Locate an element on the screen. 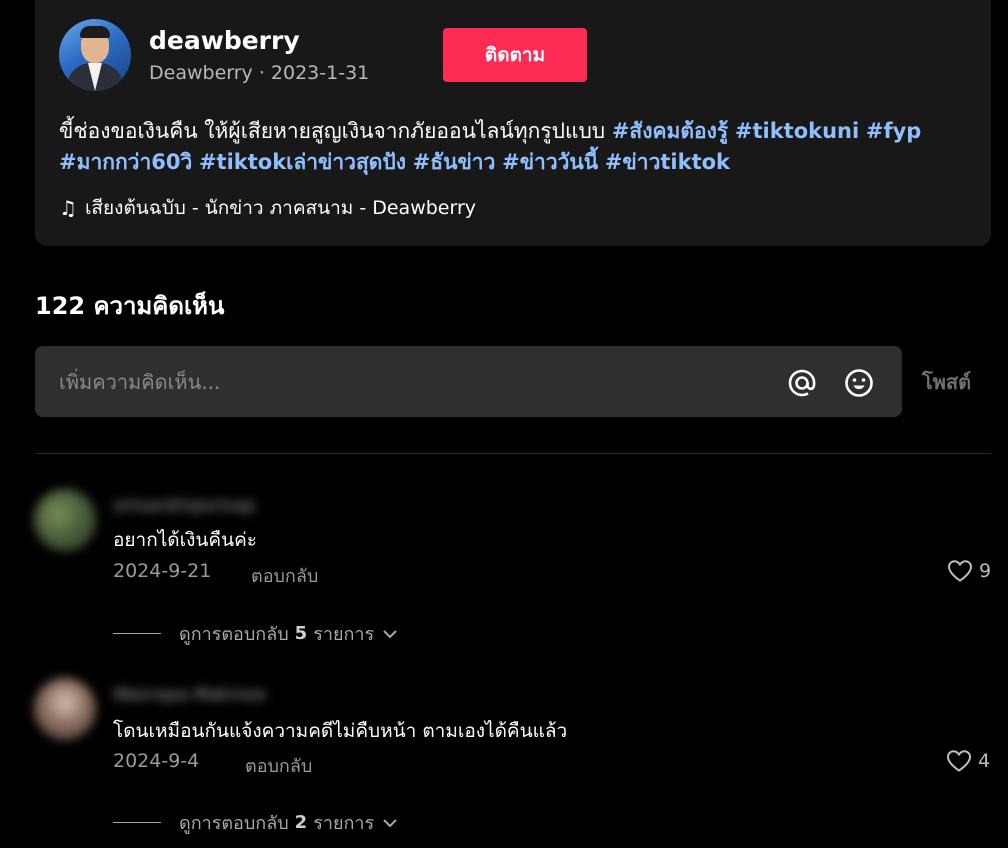 The height and width of the screenshot is (848, 1008). hashtag-link: #สังคมต้องรู้ is located at coordinates (670, 131).